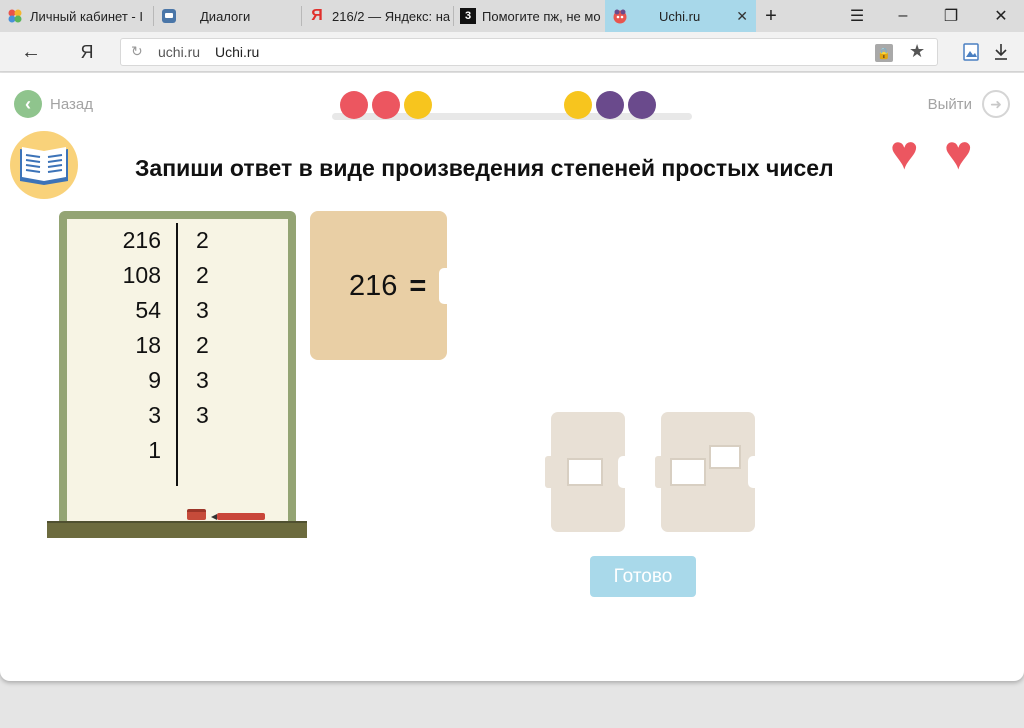  Describe the element at coordinates (1001, 16) in the screenshot. I see `close-window-icon: ✕` at that location.